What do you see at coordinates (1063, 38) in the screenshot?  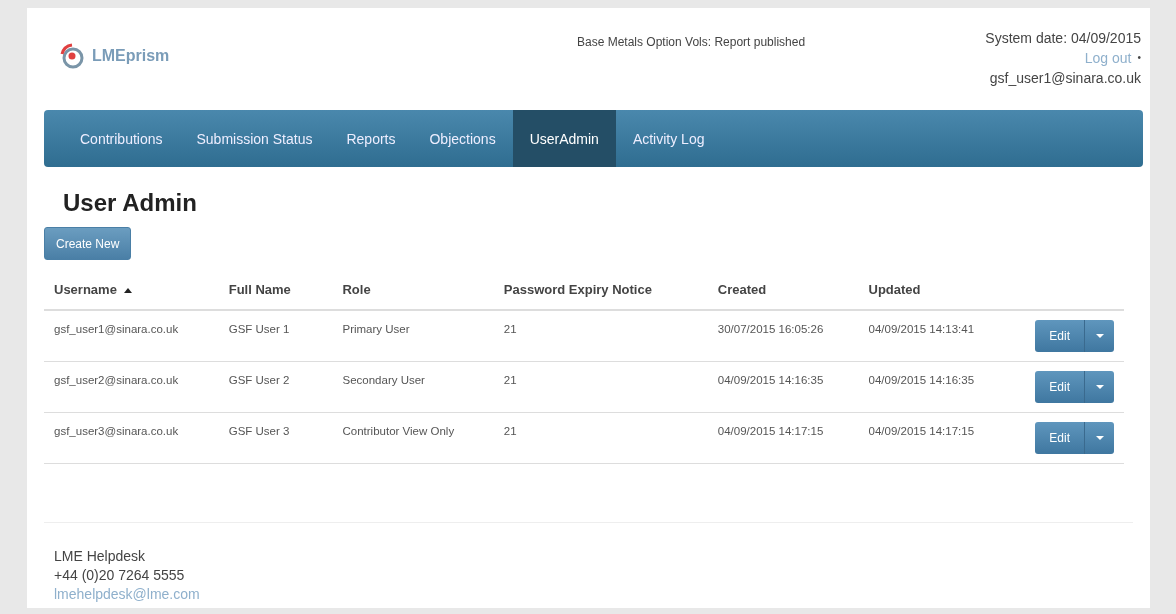 I see `system-date: System date: 04/09/2015` at bounding box center [1063, 38].